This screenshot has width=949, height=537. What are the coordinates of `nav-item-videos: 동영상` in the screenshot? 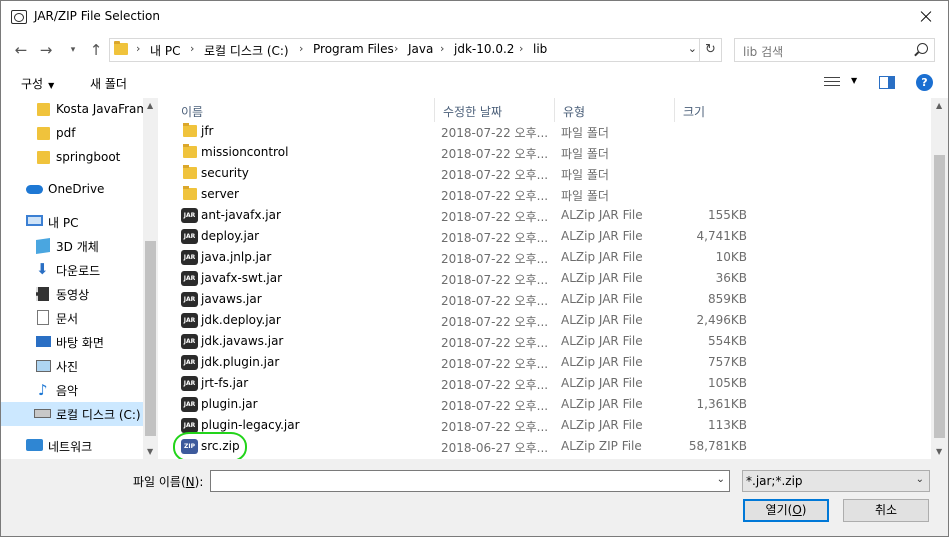 It's located at (72, 294).